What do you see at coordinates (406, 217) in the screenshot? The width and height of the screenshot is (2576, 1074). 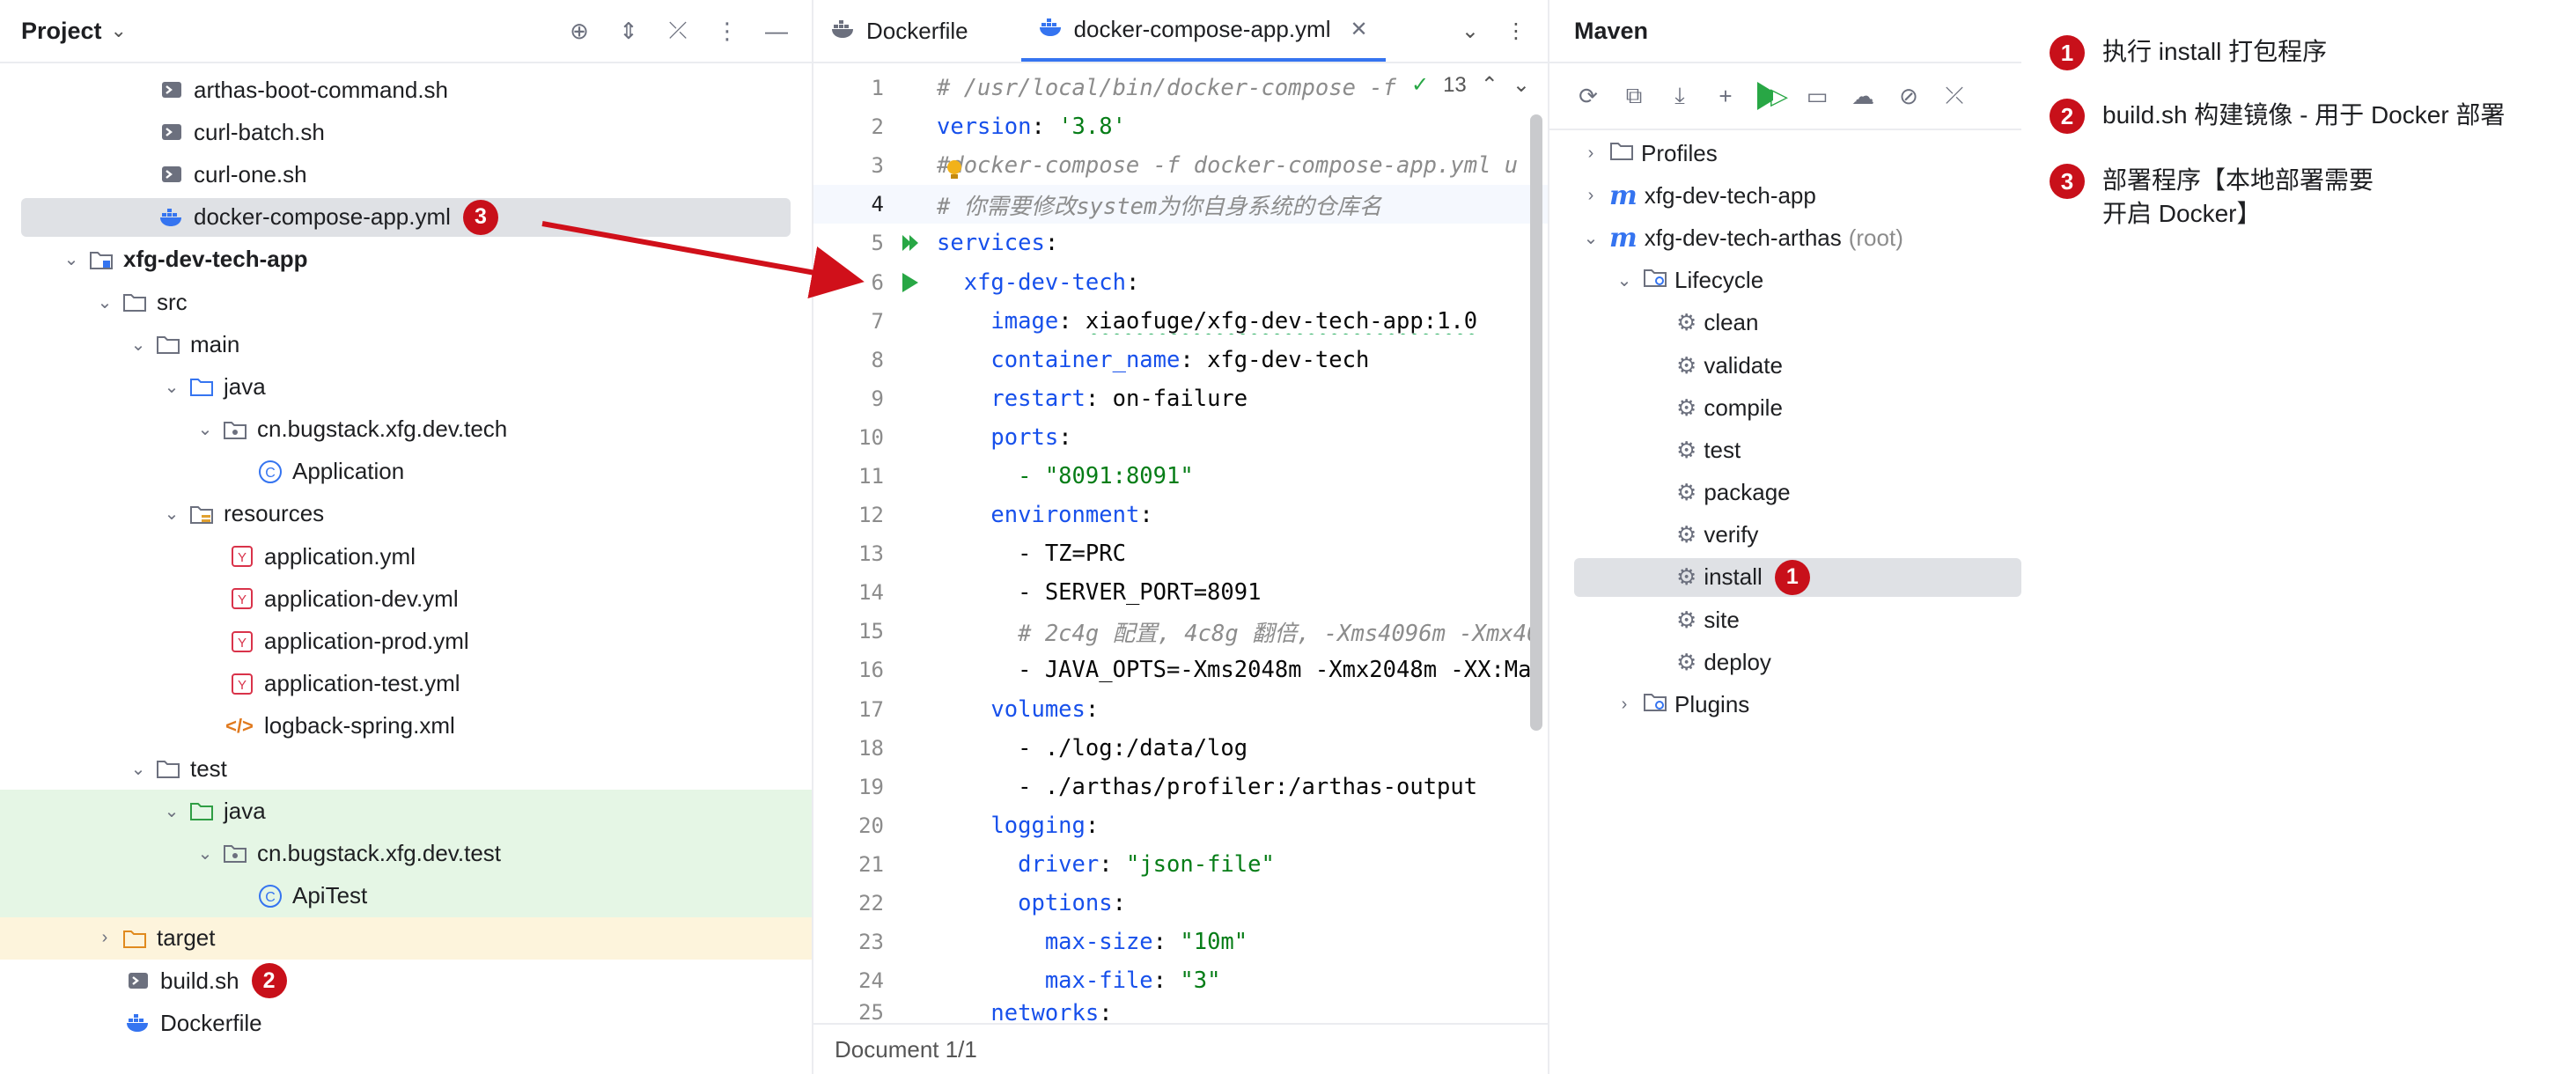 I see `tree-item-selected: docker-compose-app.yml 3` at bounding box center [406, 217].